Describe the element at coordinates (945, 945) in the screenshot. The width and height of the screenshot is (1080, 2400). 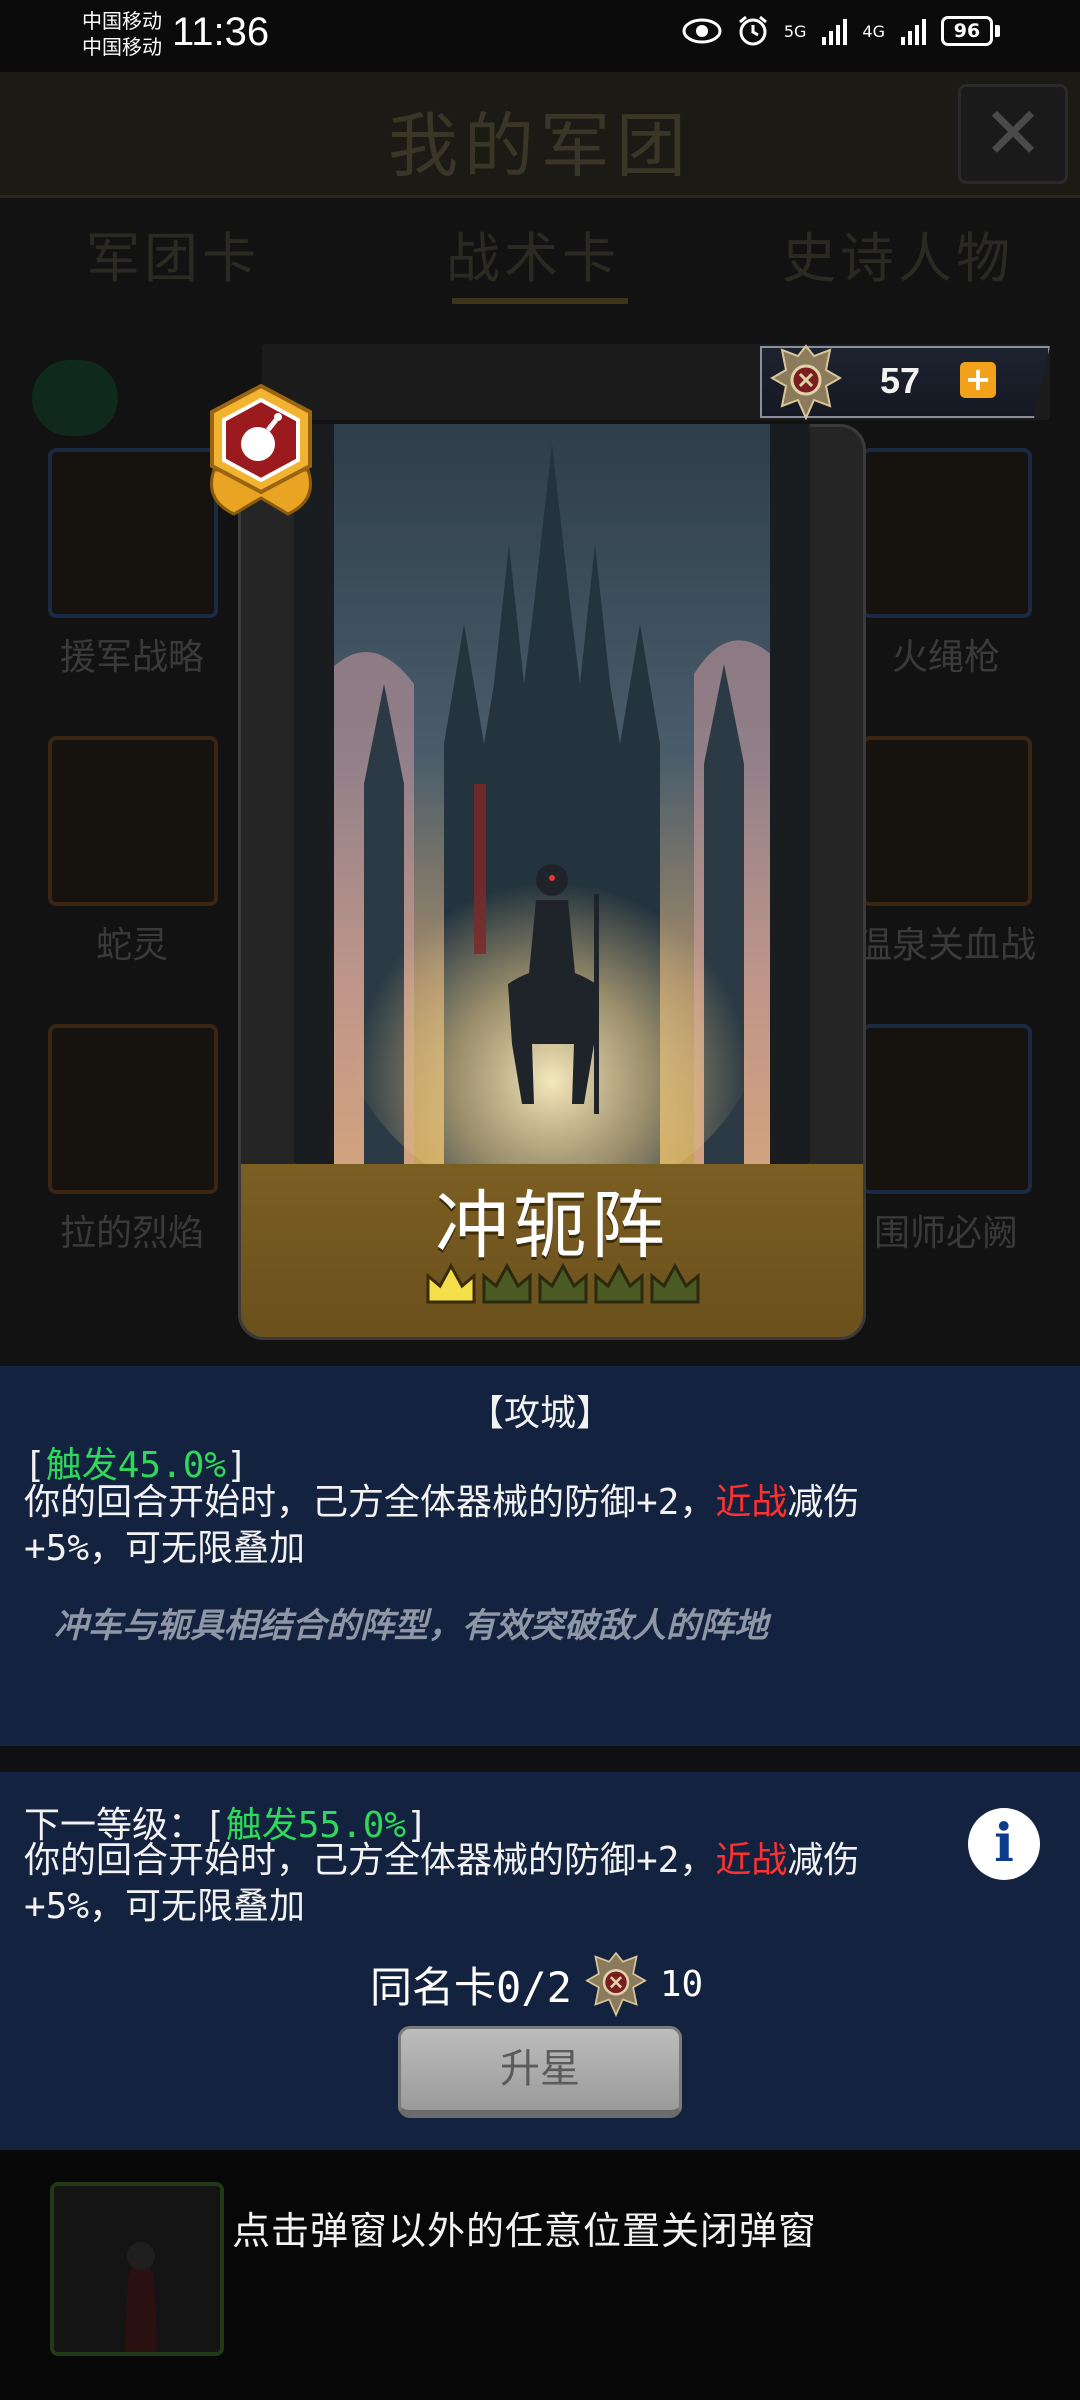
I see `background-card-label: 温泉关血战` at that location.